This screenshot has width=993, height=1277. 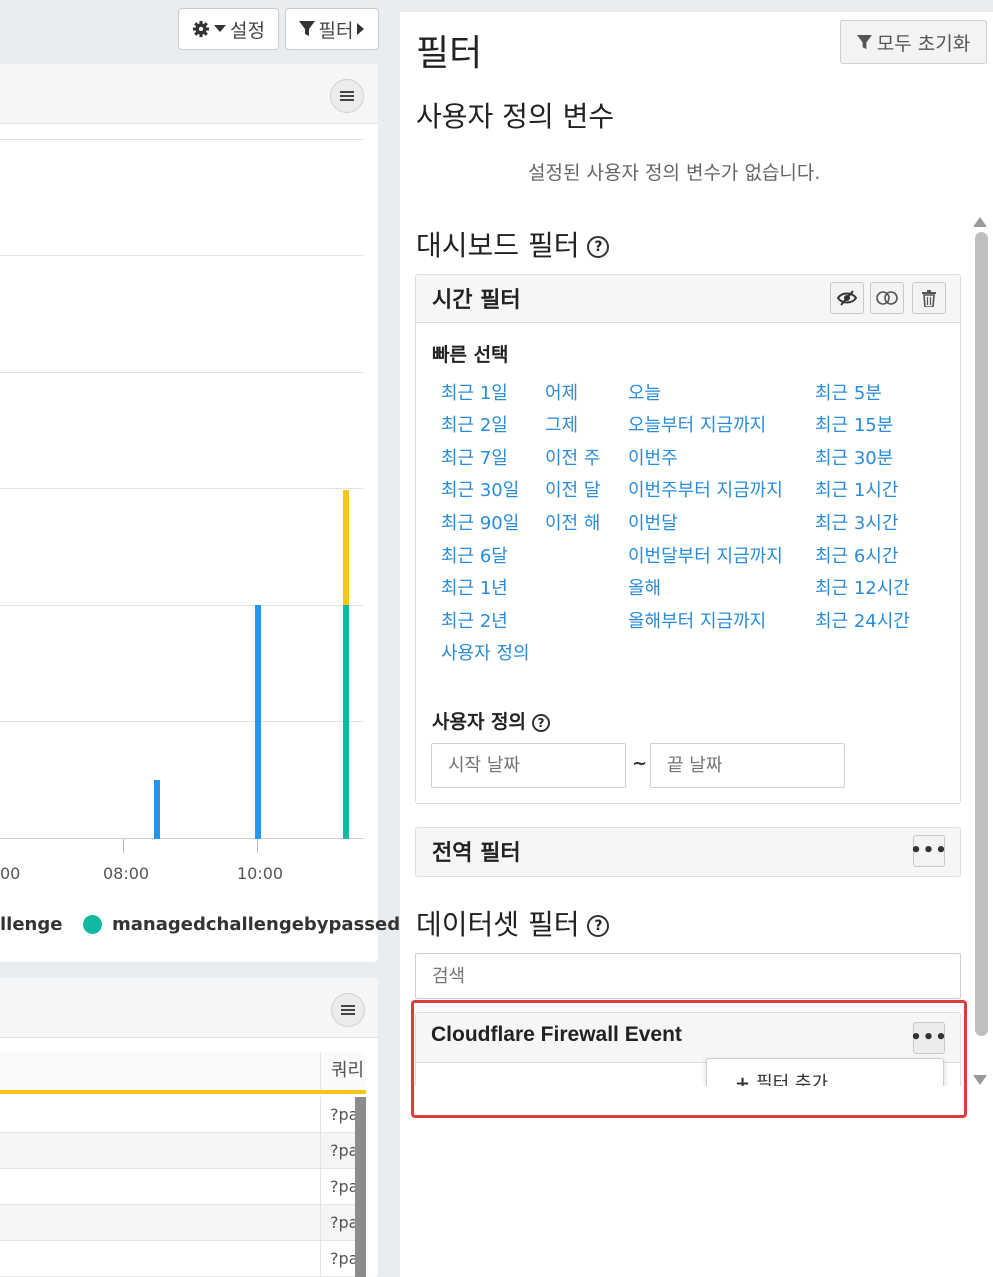 I want to click on hamburger-icon, so click(x=347, y=96).